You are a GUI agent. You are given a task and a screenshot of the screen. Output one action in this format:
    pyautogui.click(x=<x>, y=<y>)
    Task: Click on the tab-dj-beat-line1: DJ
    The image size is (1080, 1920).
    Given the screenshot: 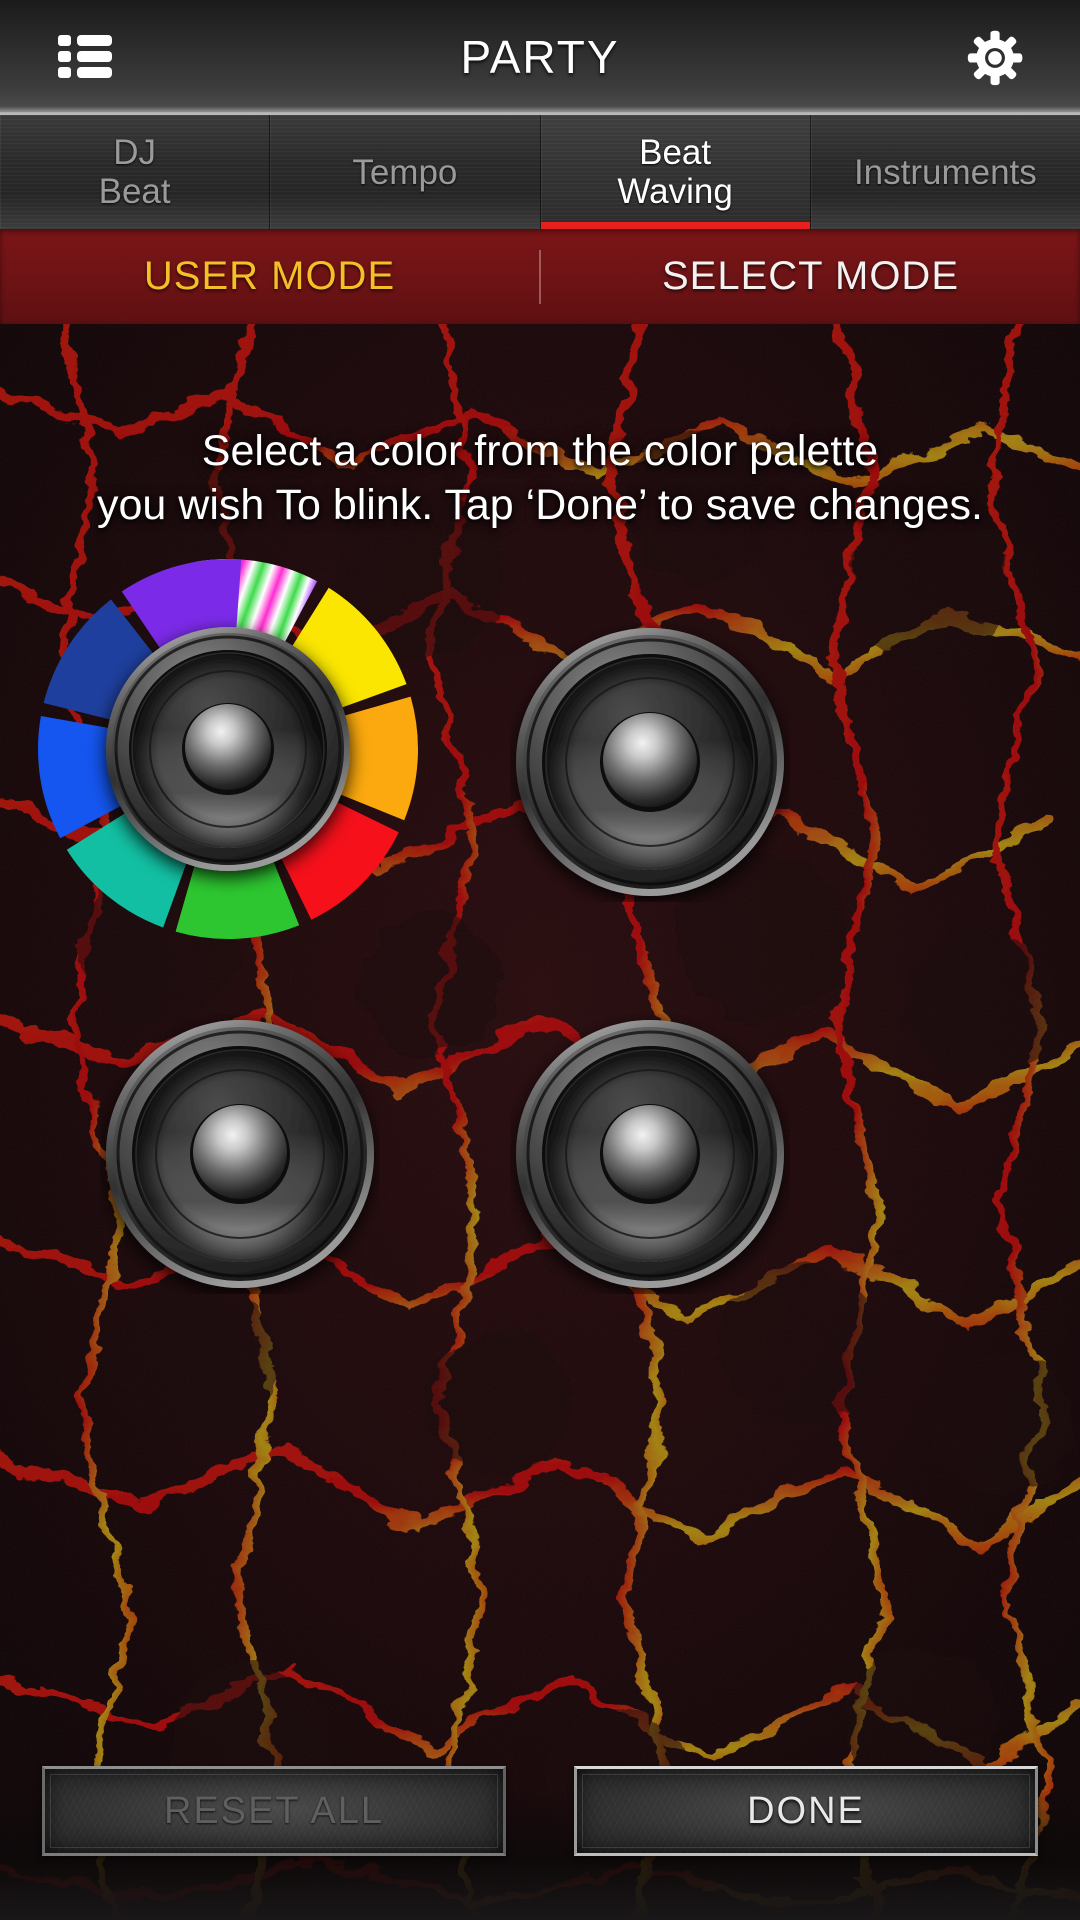 What is the action you would take?
    pyautogui.click(x=135, y=152)
    